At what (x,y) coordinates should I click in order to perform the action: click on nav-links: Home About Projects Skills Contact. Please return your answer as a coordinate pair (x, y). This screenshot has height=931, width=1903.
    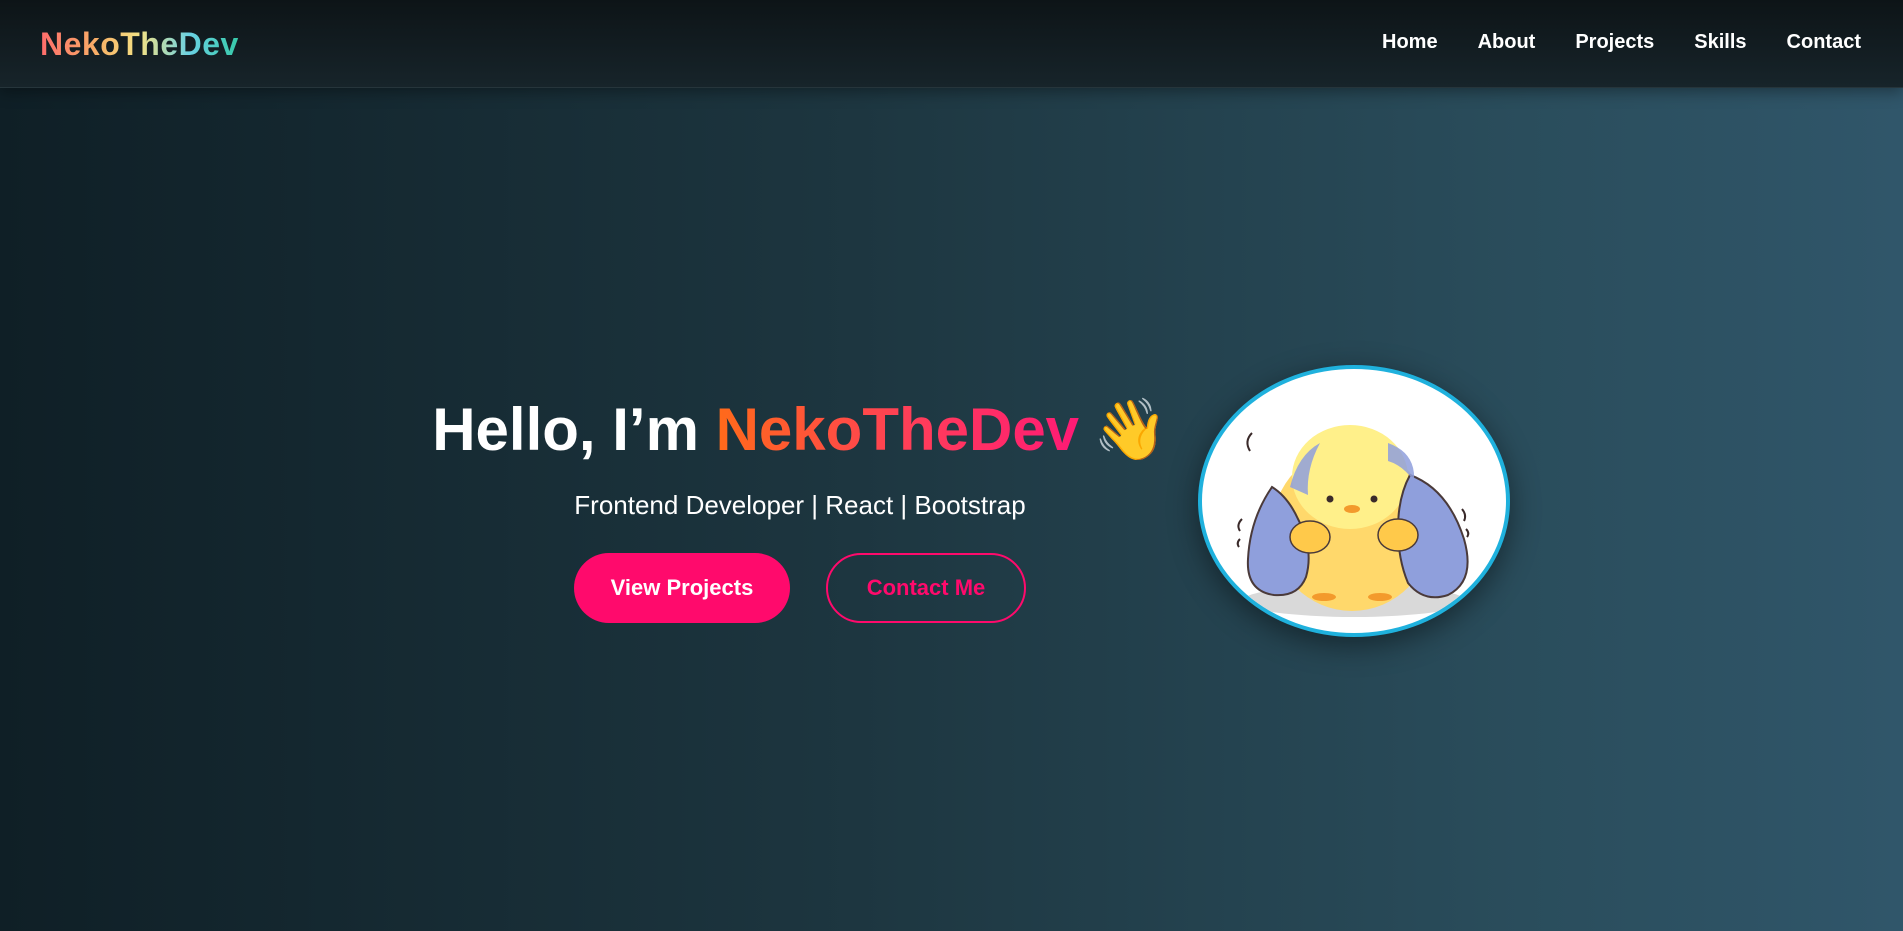
    Looking at the image, I should click on (1621, 42).